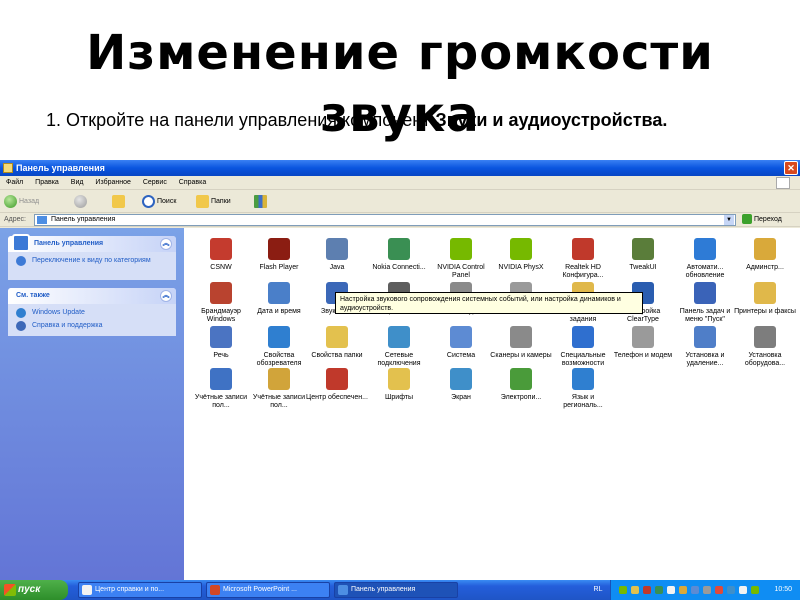 The height and width of the screenshot is (600, 800). Describe the element at coordinates (461, 385) in the screenshot. I see `control-panel-item: Экран` at that location.